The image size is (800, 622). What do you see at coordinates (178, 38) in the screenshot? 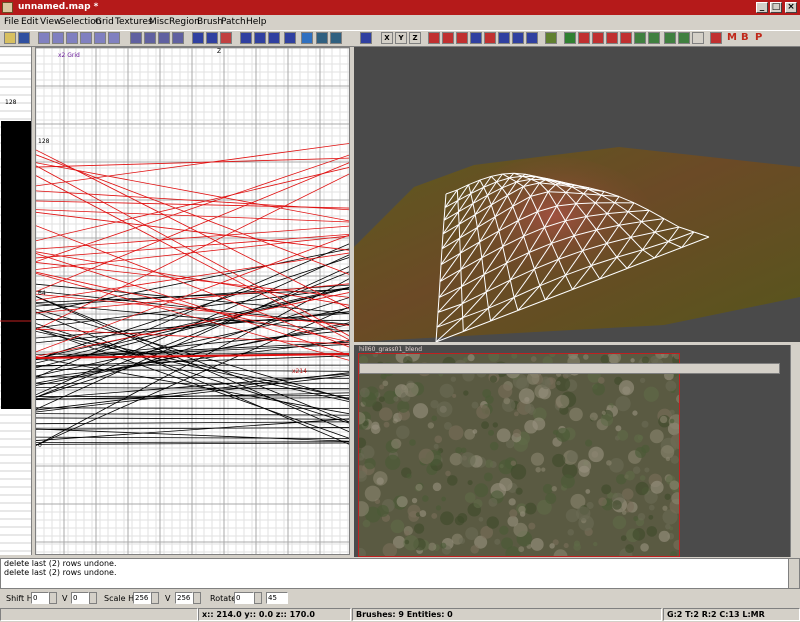
I see `select-inside-icon` at bounding box center [178, 38].